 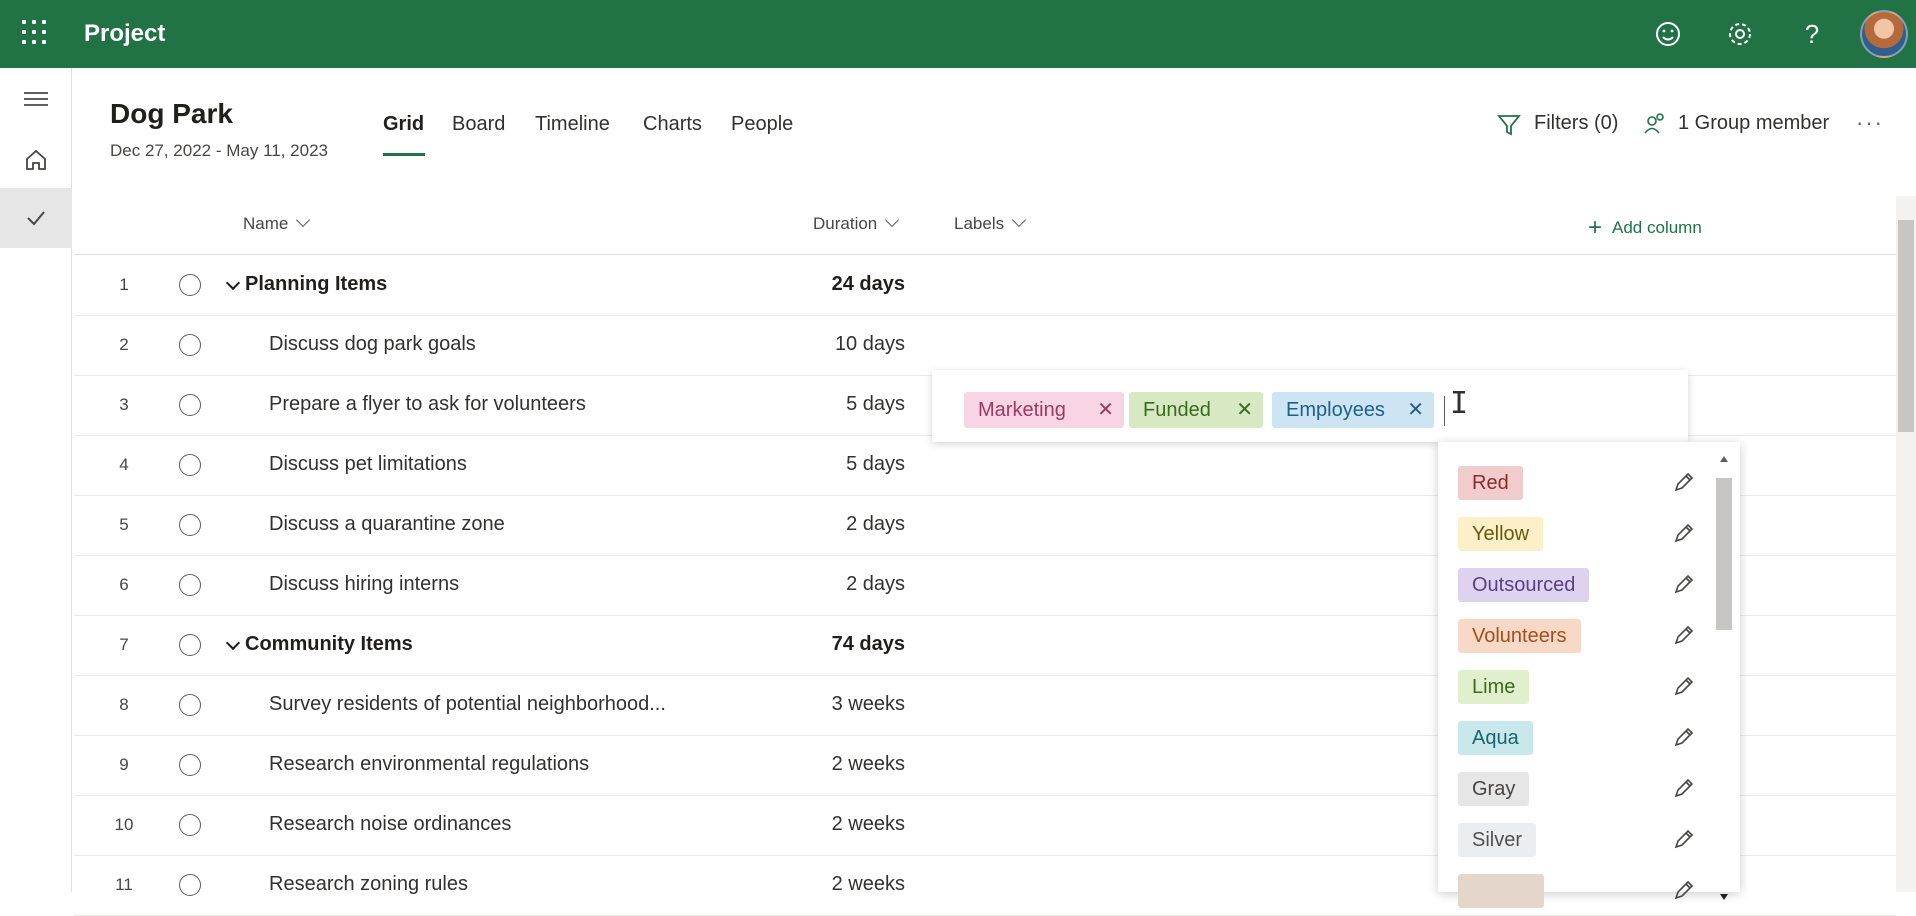 What do you see at coordinates (958, 34) in the screenshot?
I see `app-header: Project ?` at bounding box center [958, 34].